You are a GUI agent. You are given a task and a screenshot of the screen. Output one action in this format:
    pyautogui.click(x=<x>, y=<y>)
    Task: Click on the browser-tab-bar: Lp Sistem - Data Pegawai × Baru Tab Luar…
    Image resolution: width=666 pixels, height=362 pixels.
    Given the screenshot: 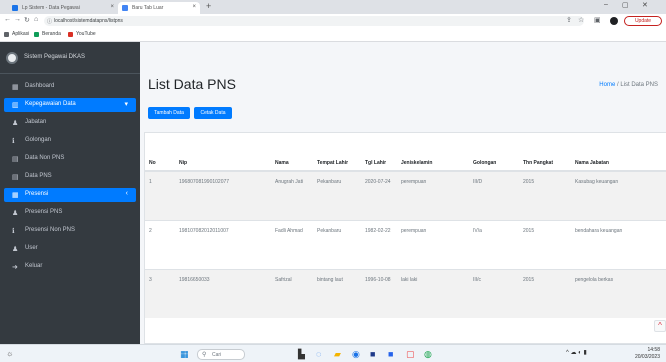 What is the action you would take?
    pyautogui.click(x=333, y=7)
    